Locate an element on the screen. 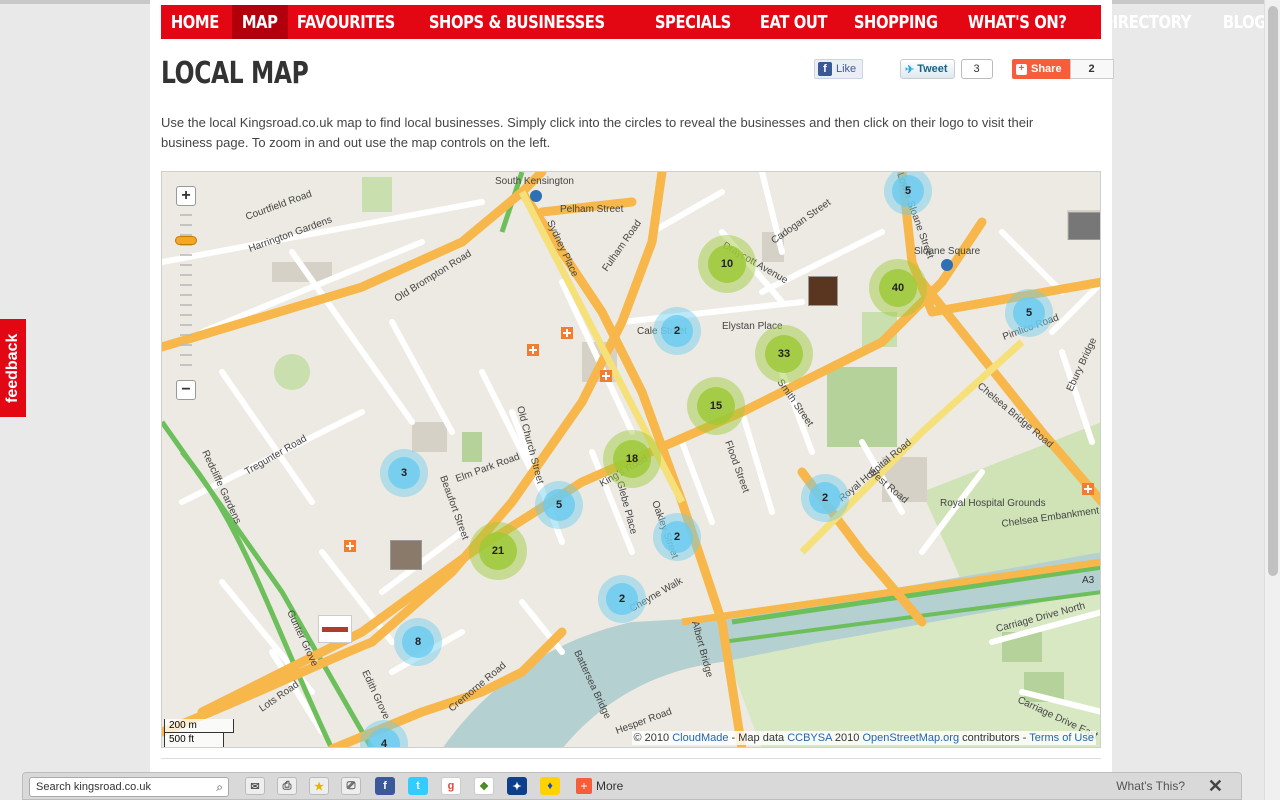 The height and width of the screenshot is (800, 1280). scale-metric: 200 m is located at coordinates (199, 726).